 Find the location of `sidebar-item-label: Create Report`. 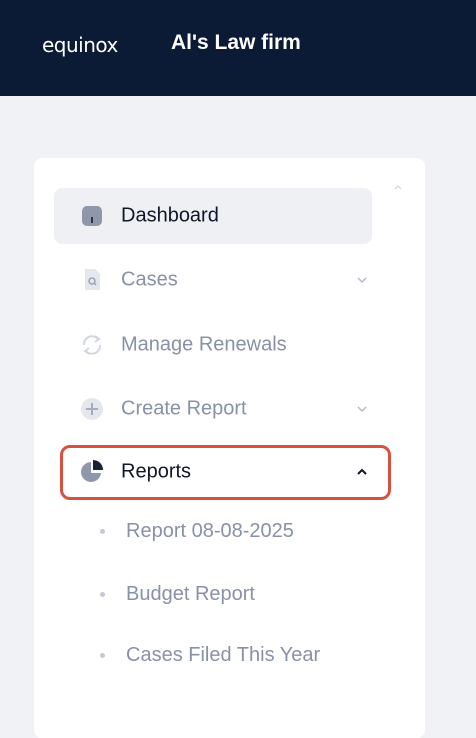

sidebar-item-label: Create Report is located at coordinates (184, 408).